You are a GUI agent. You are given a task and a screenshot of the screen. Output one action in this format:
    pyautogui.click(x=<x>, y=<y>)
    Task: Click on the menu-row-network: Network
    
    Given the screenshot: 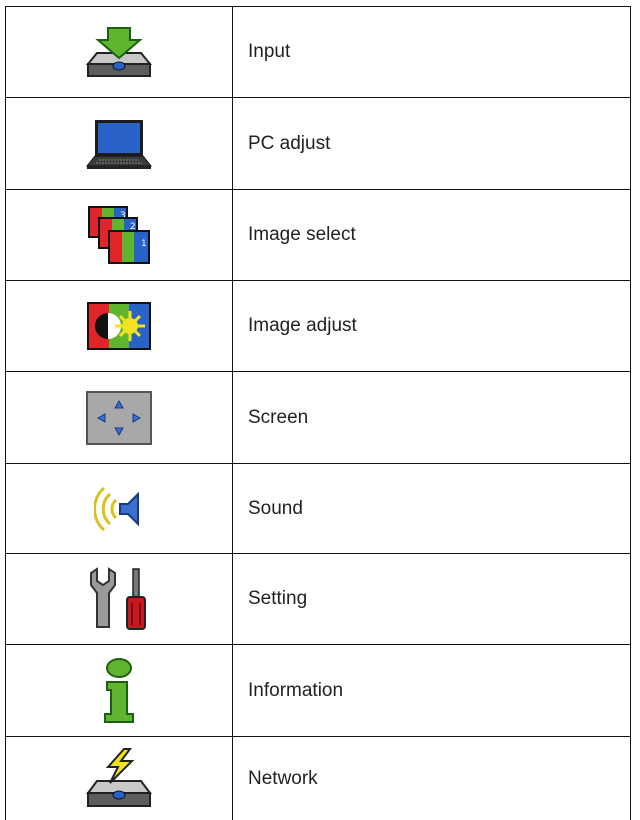 What is the action you would take?
    pyautogui.click(x=318, y=778)
    